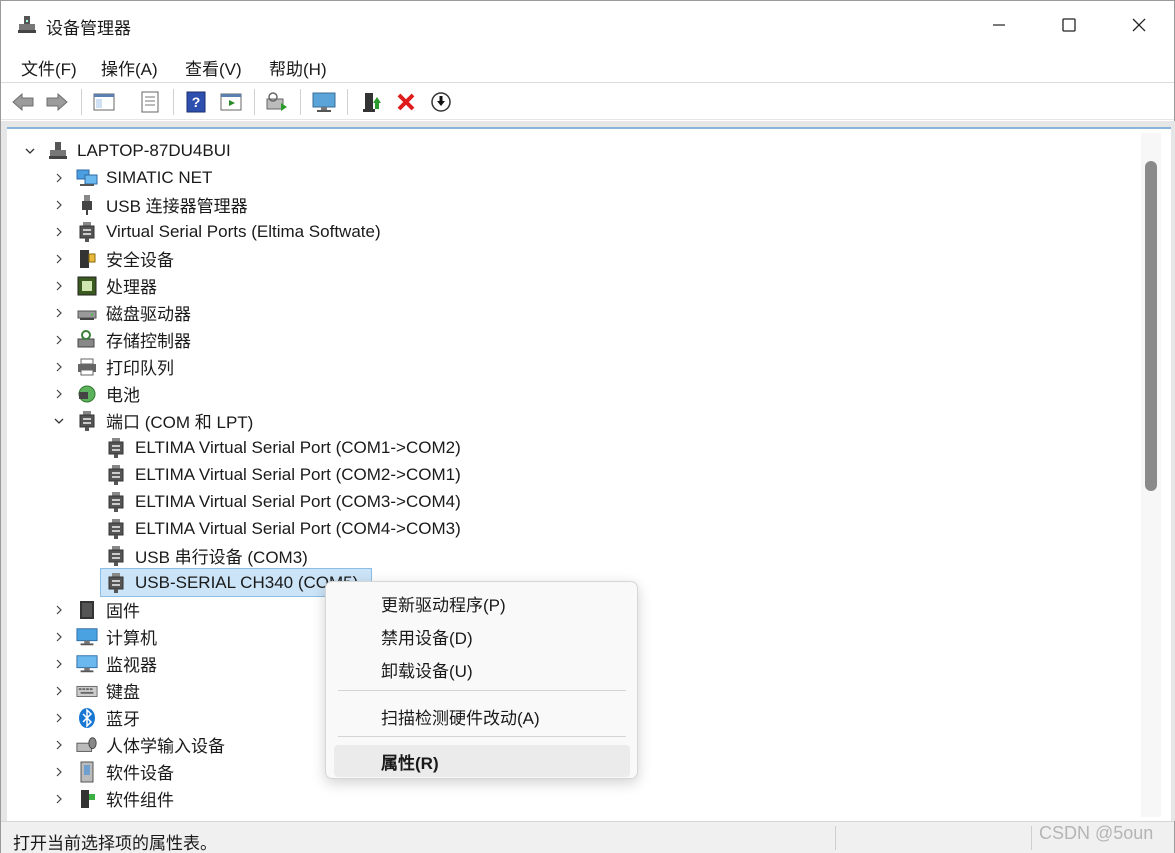 Image resolution: width=1175 pixels, height=853 pixels. I want to click on security-device-icon, so click(87, 259).